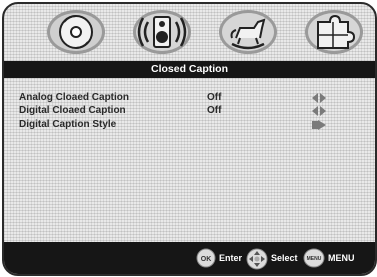 This screenshot has width=377, height=277. I want to click on puzzle-icon, so click(334, 32).